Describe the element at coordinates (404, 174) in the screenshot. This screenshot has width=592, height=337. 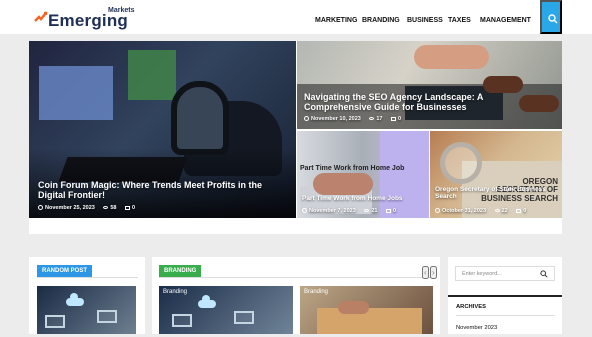
I see `image-sign` at that location.